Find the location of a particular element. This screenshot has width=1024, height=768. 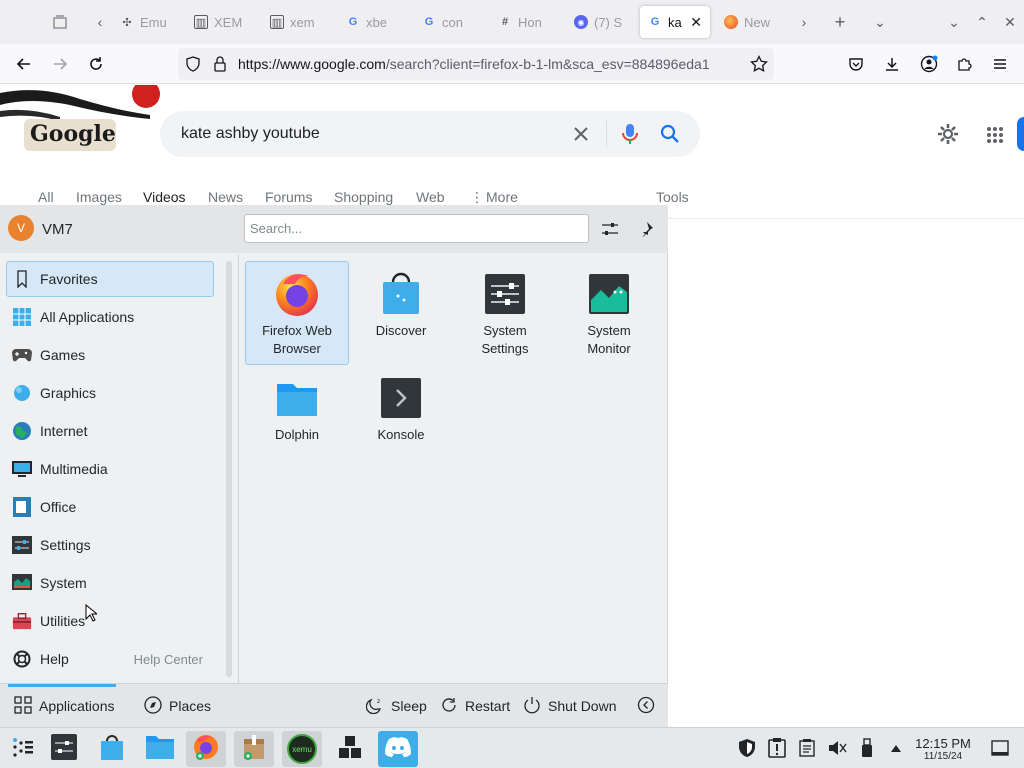

app-konsole: Konsole is located at coordinates (401, 417).